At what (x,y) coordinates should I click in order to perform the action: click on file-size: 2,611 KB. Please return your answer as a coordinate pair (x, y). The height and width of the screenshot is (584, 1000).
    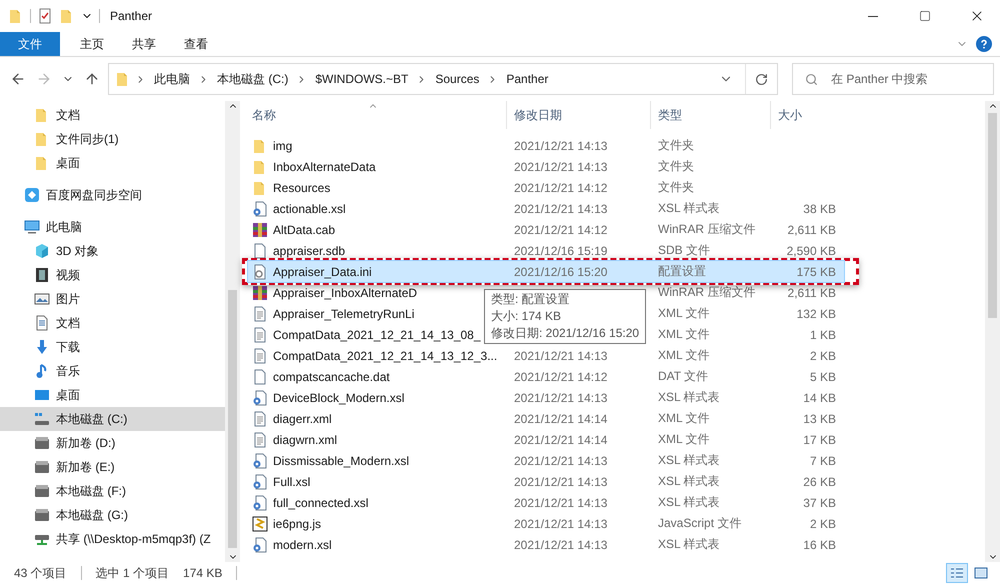
    Looking at the image, I should click on (811, 229).